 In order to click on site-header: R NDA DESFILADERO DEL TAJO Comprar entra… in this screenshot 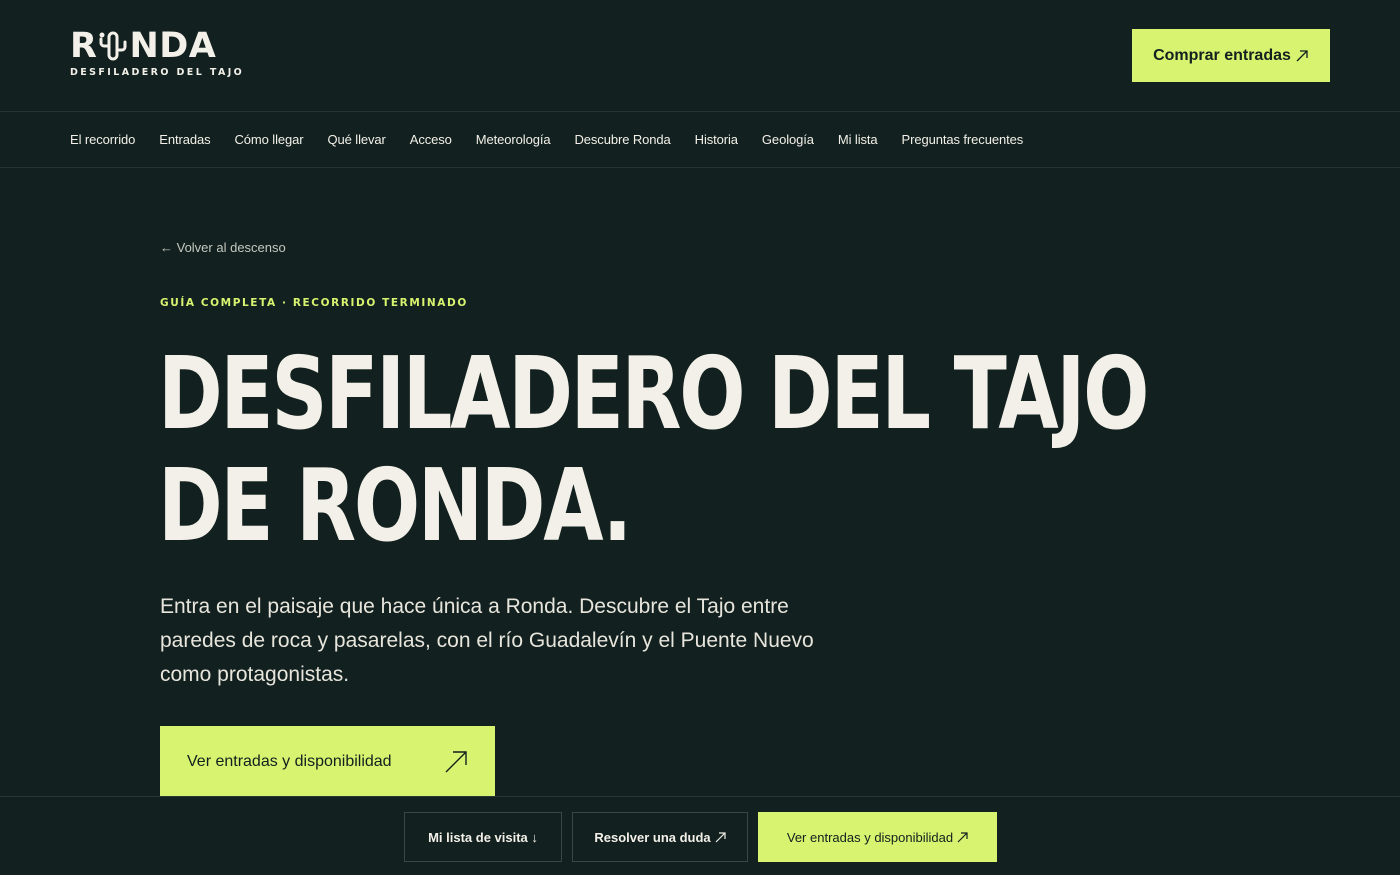, I will do `click(700, 56)`.